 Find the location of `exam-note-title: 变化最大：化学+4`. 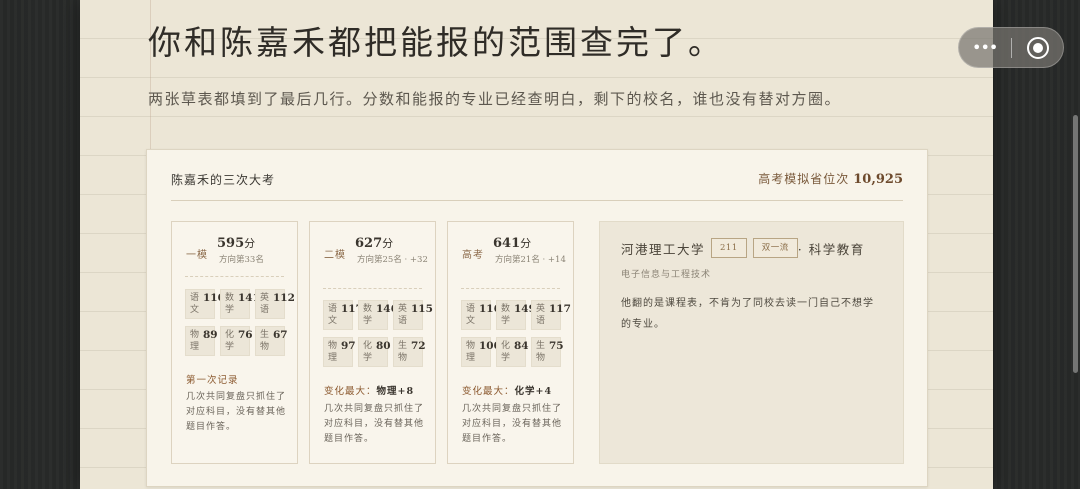

exam-note-title: 变化最大：化学+4 is located at coordinates (507, 390).